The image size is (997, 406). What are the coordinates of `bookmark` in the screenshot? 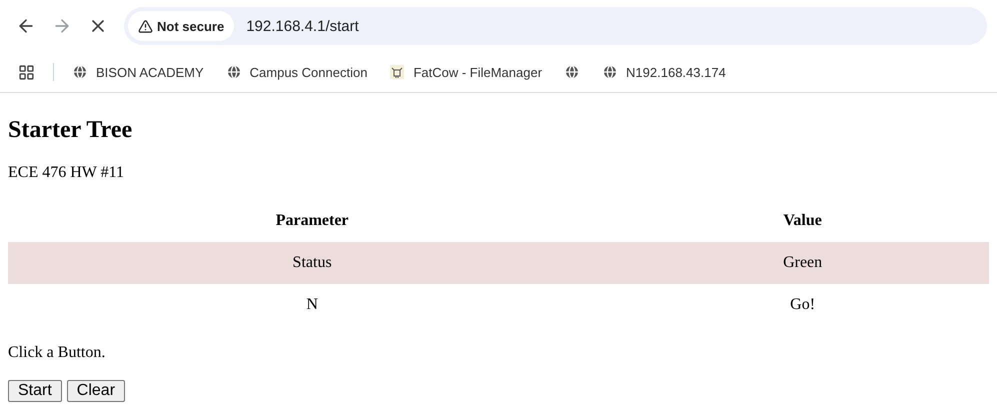 It's located at (572, 72).